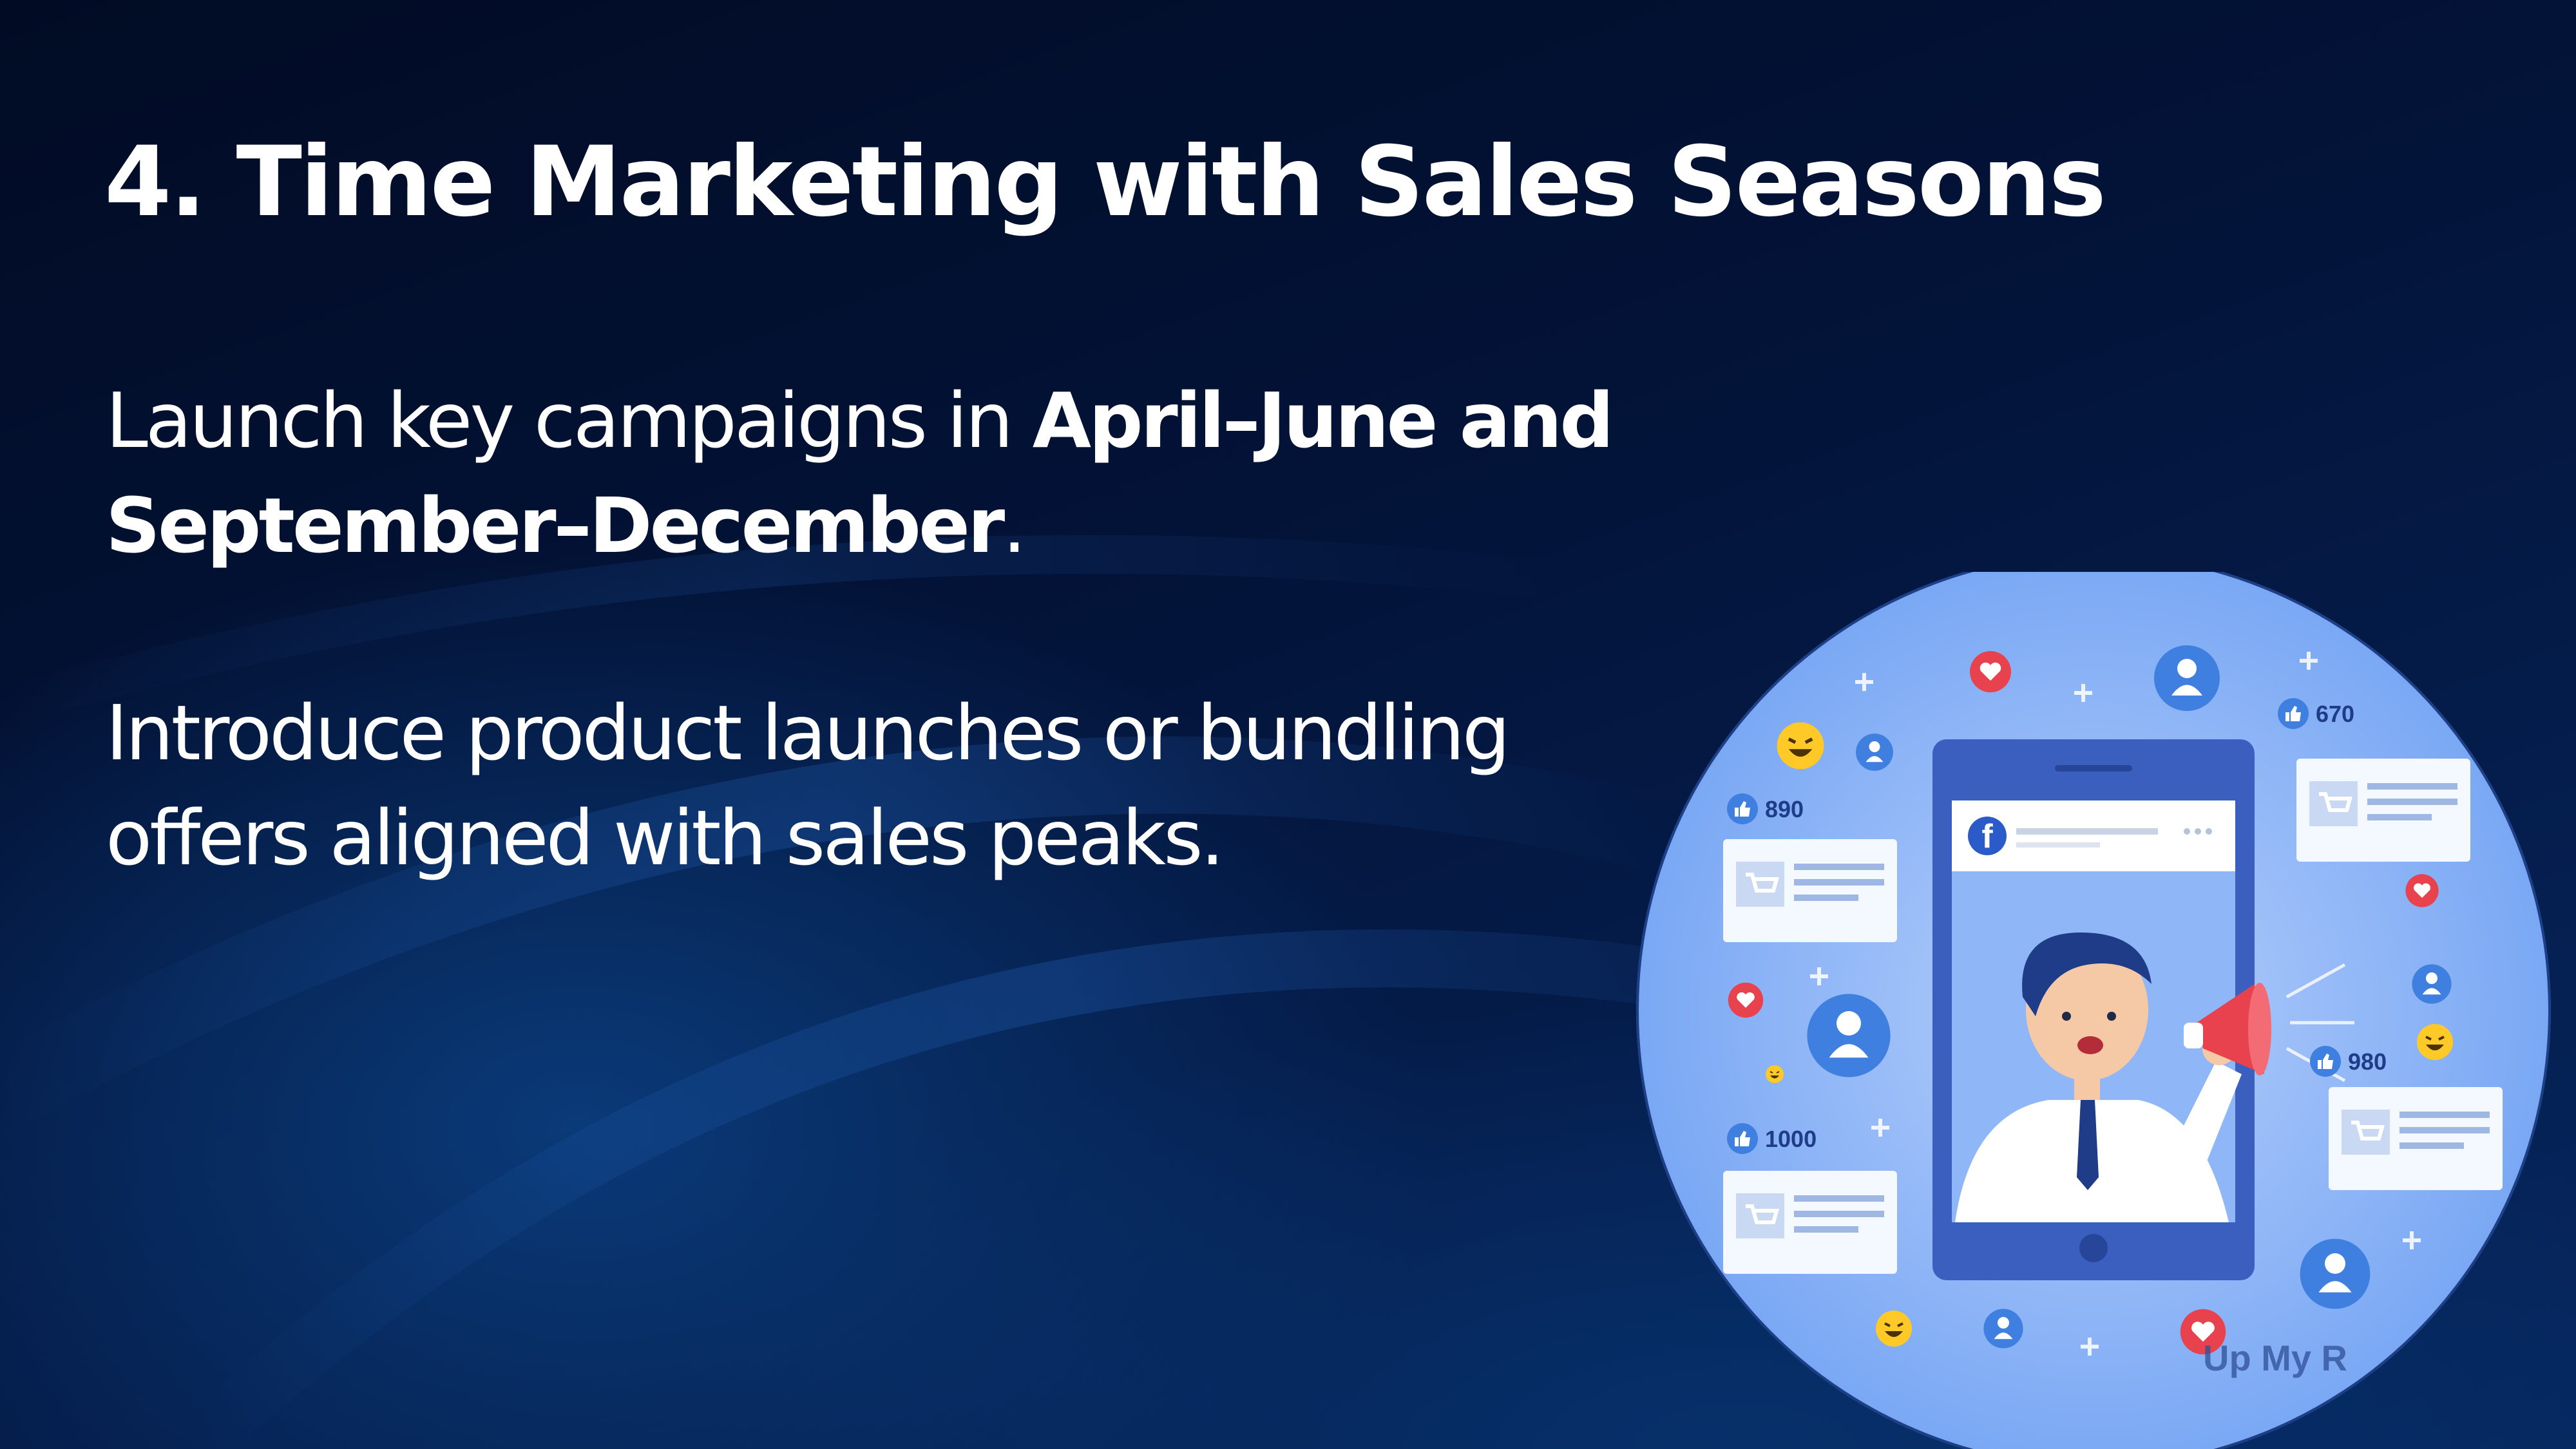 The width and height of the screenshot is (2576, 1449). What do you see at coordinates (1810, 890) in the screenshot?
I see `product-card-left-top` at bounding box center [1810, 890].